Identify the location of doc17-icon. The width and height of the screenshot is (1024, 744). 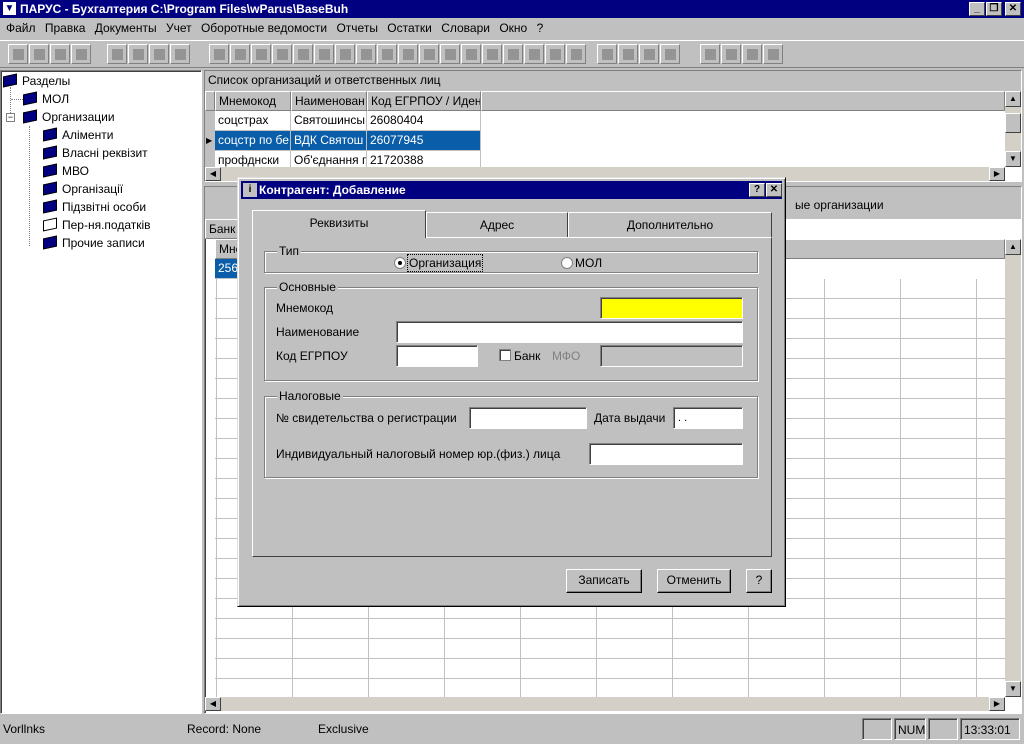
(555, 54).